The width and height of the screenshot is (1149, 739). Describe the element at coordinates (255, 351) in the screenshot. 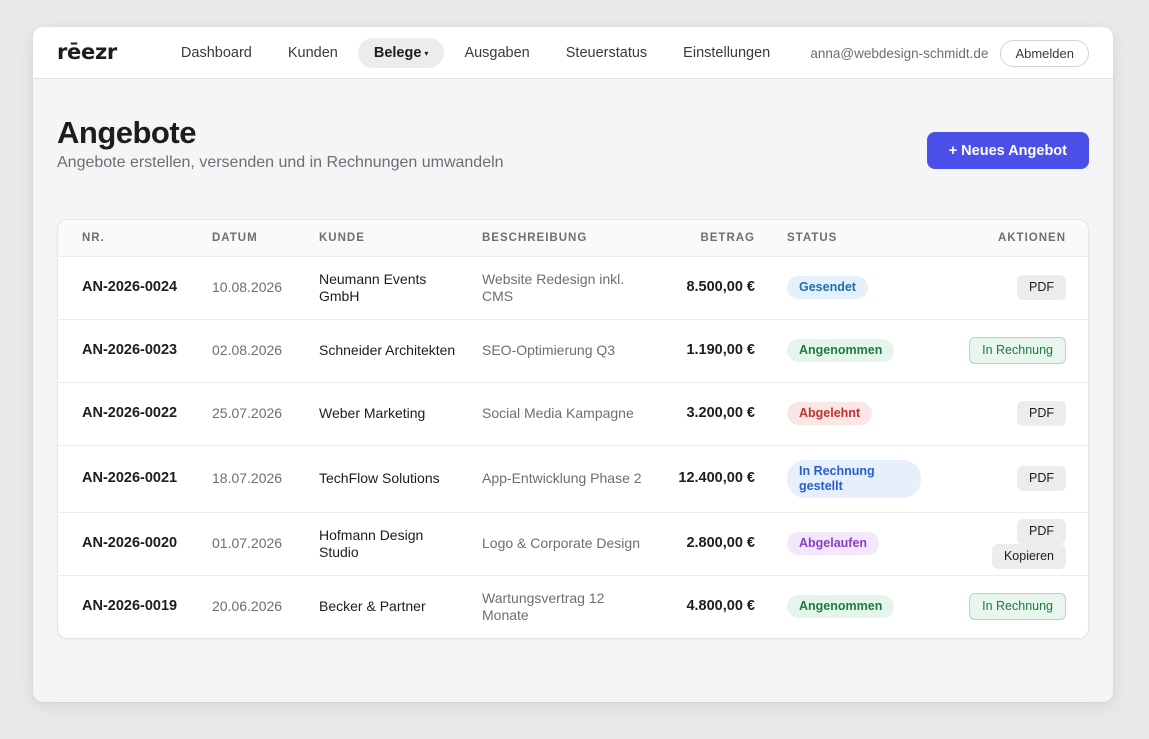

I see `offer-date: 02.08.2026` at that location.